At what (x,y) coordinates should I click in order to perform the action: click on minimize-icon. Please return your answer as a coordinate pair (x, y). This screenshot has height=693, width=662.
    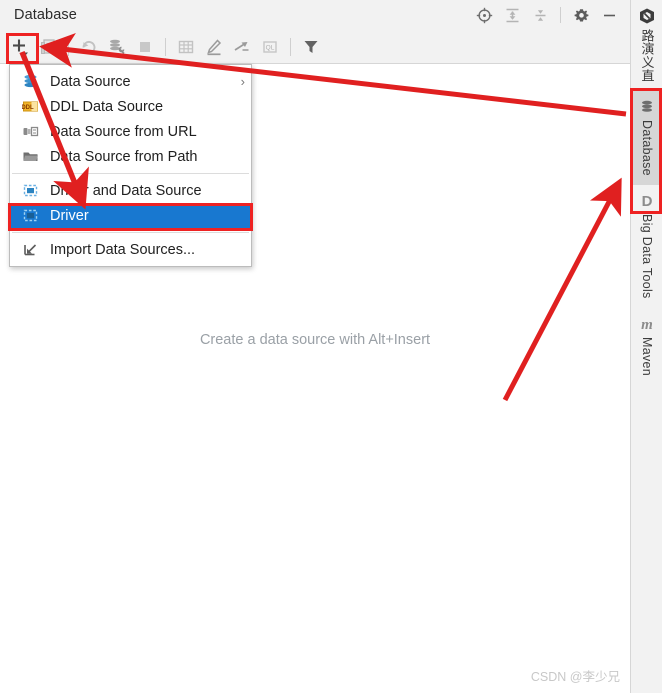
    Looking at the image, I should click on (609, 15).